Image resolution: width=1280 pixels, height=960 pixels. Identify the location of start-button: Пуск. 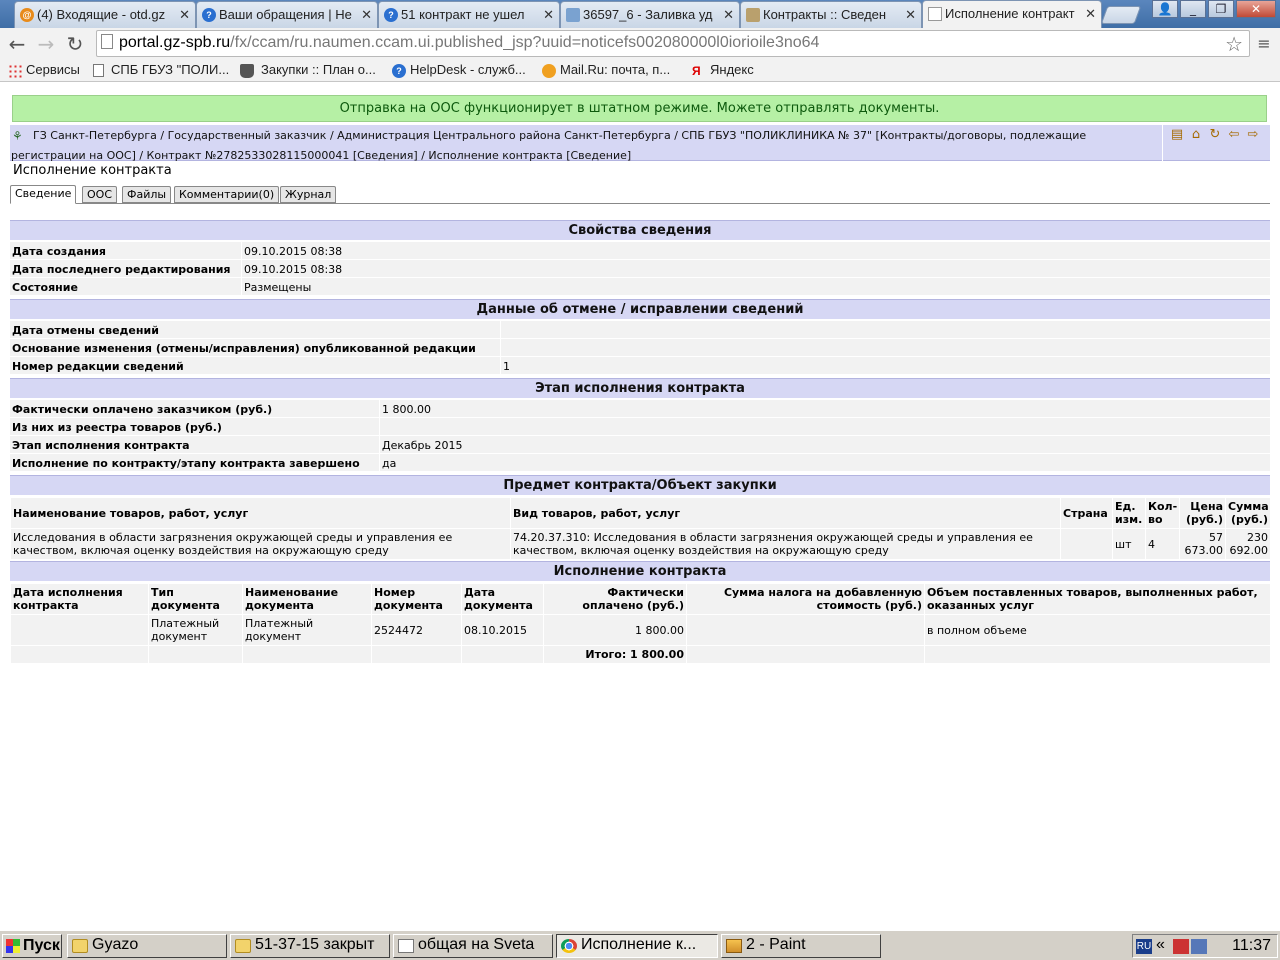
(32, 946).